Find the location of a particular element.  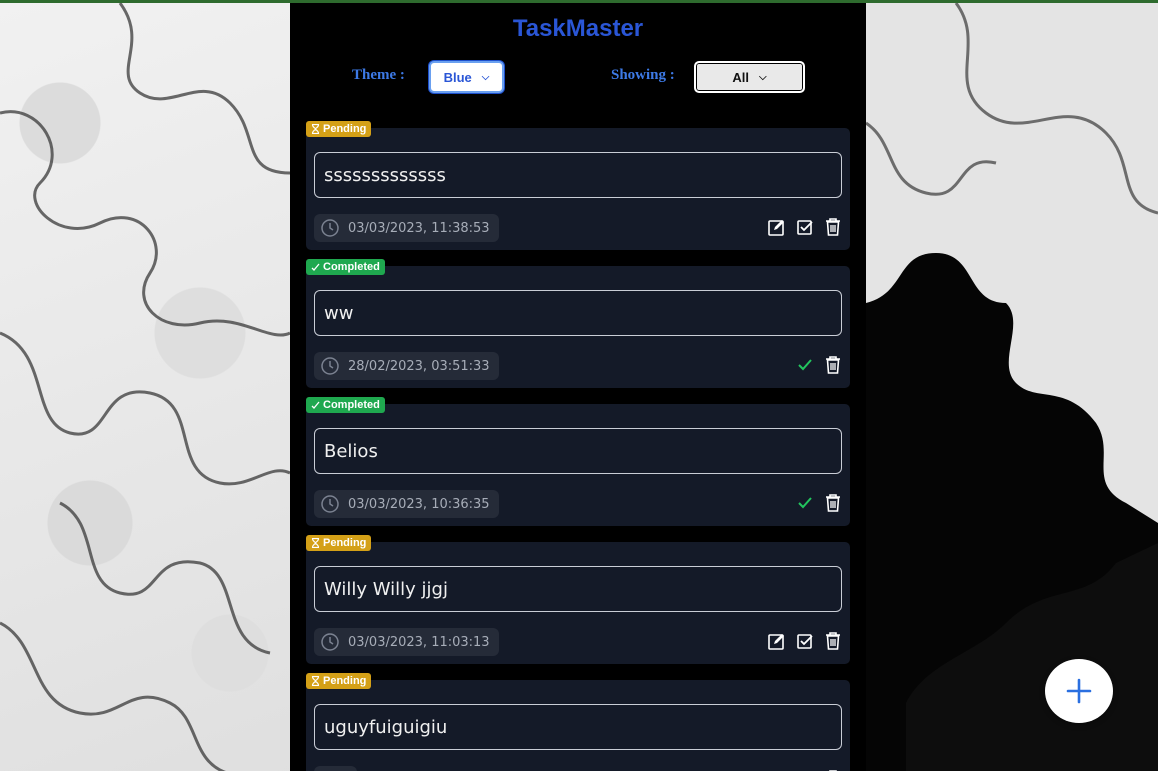

timestamp: 03/03/2023, 10:36:35 is located at coordinates (406, 504).